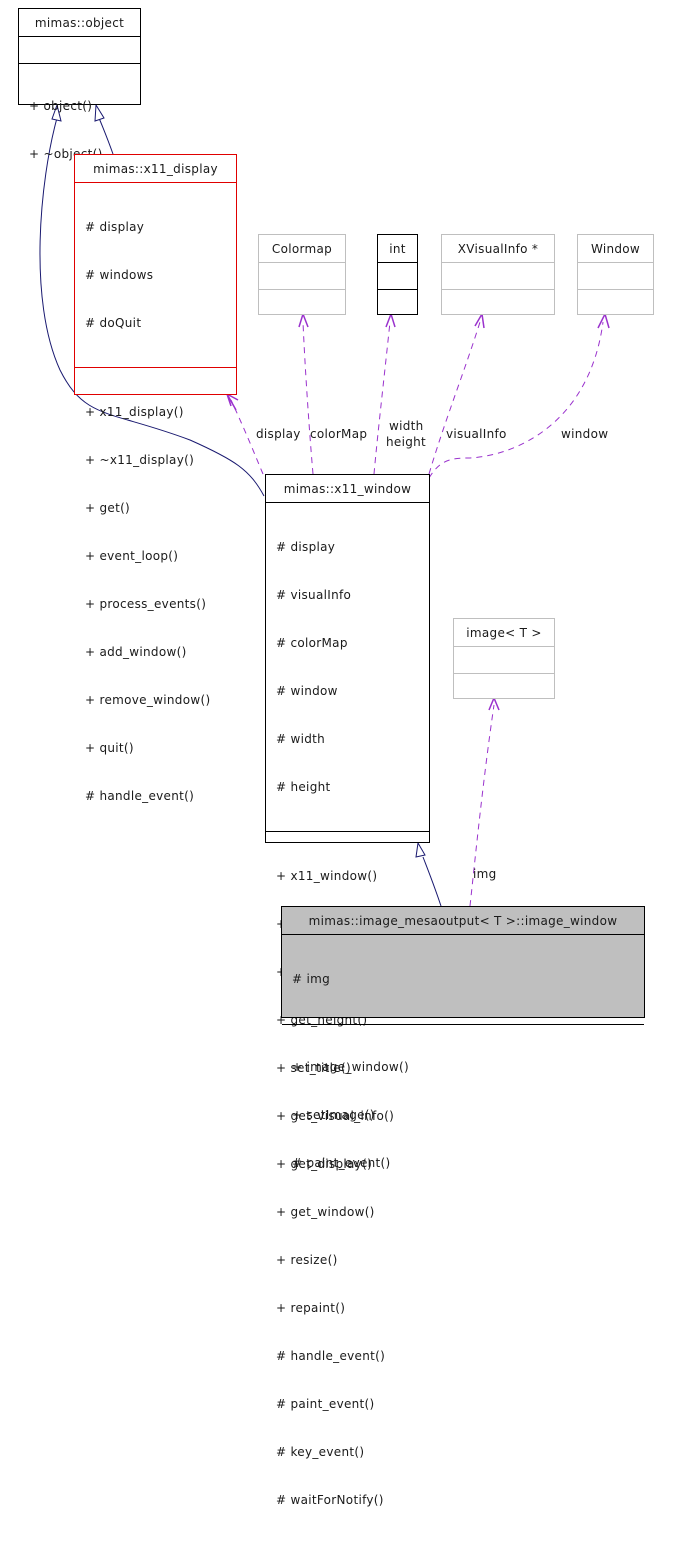 The image size is (674, 1544). What do you see at coordinates (406, 426) in the screenshot?
I see `edge-label-width: width` at bounding box center [406, 426].